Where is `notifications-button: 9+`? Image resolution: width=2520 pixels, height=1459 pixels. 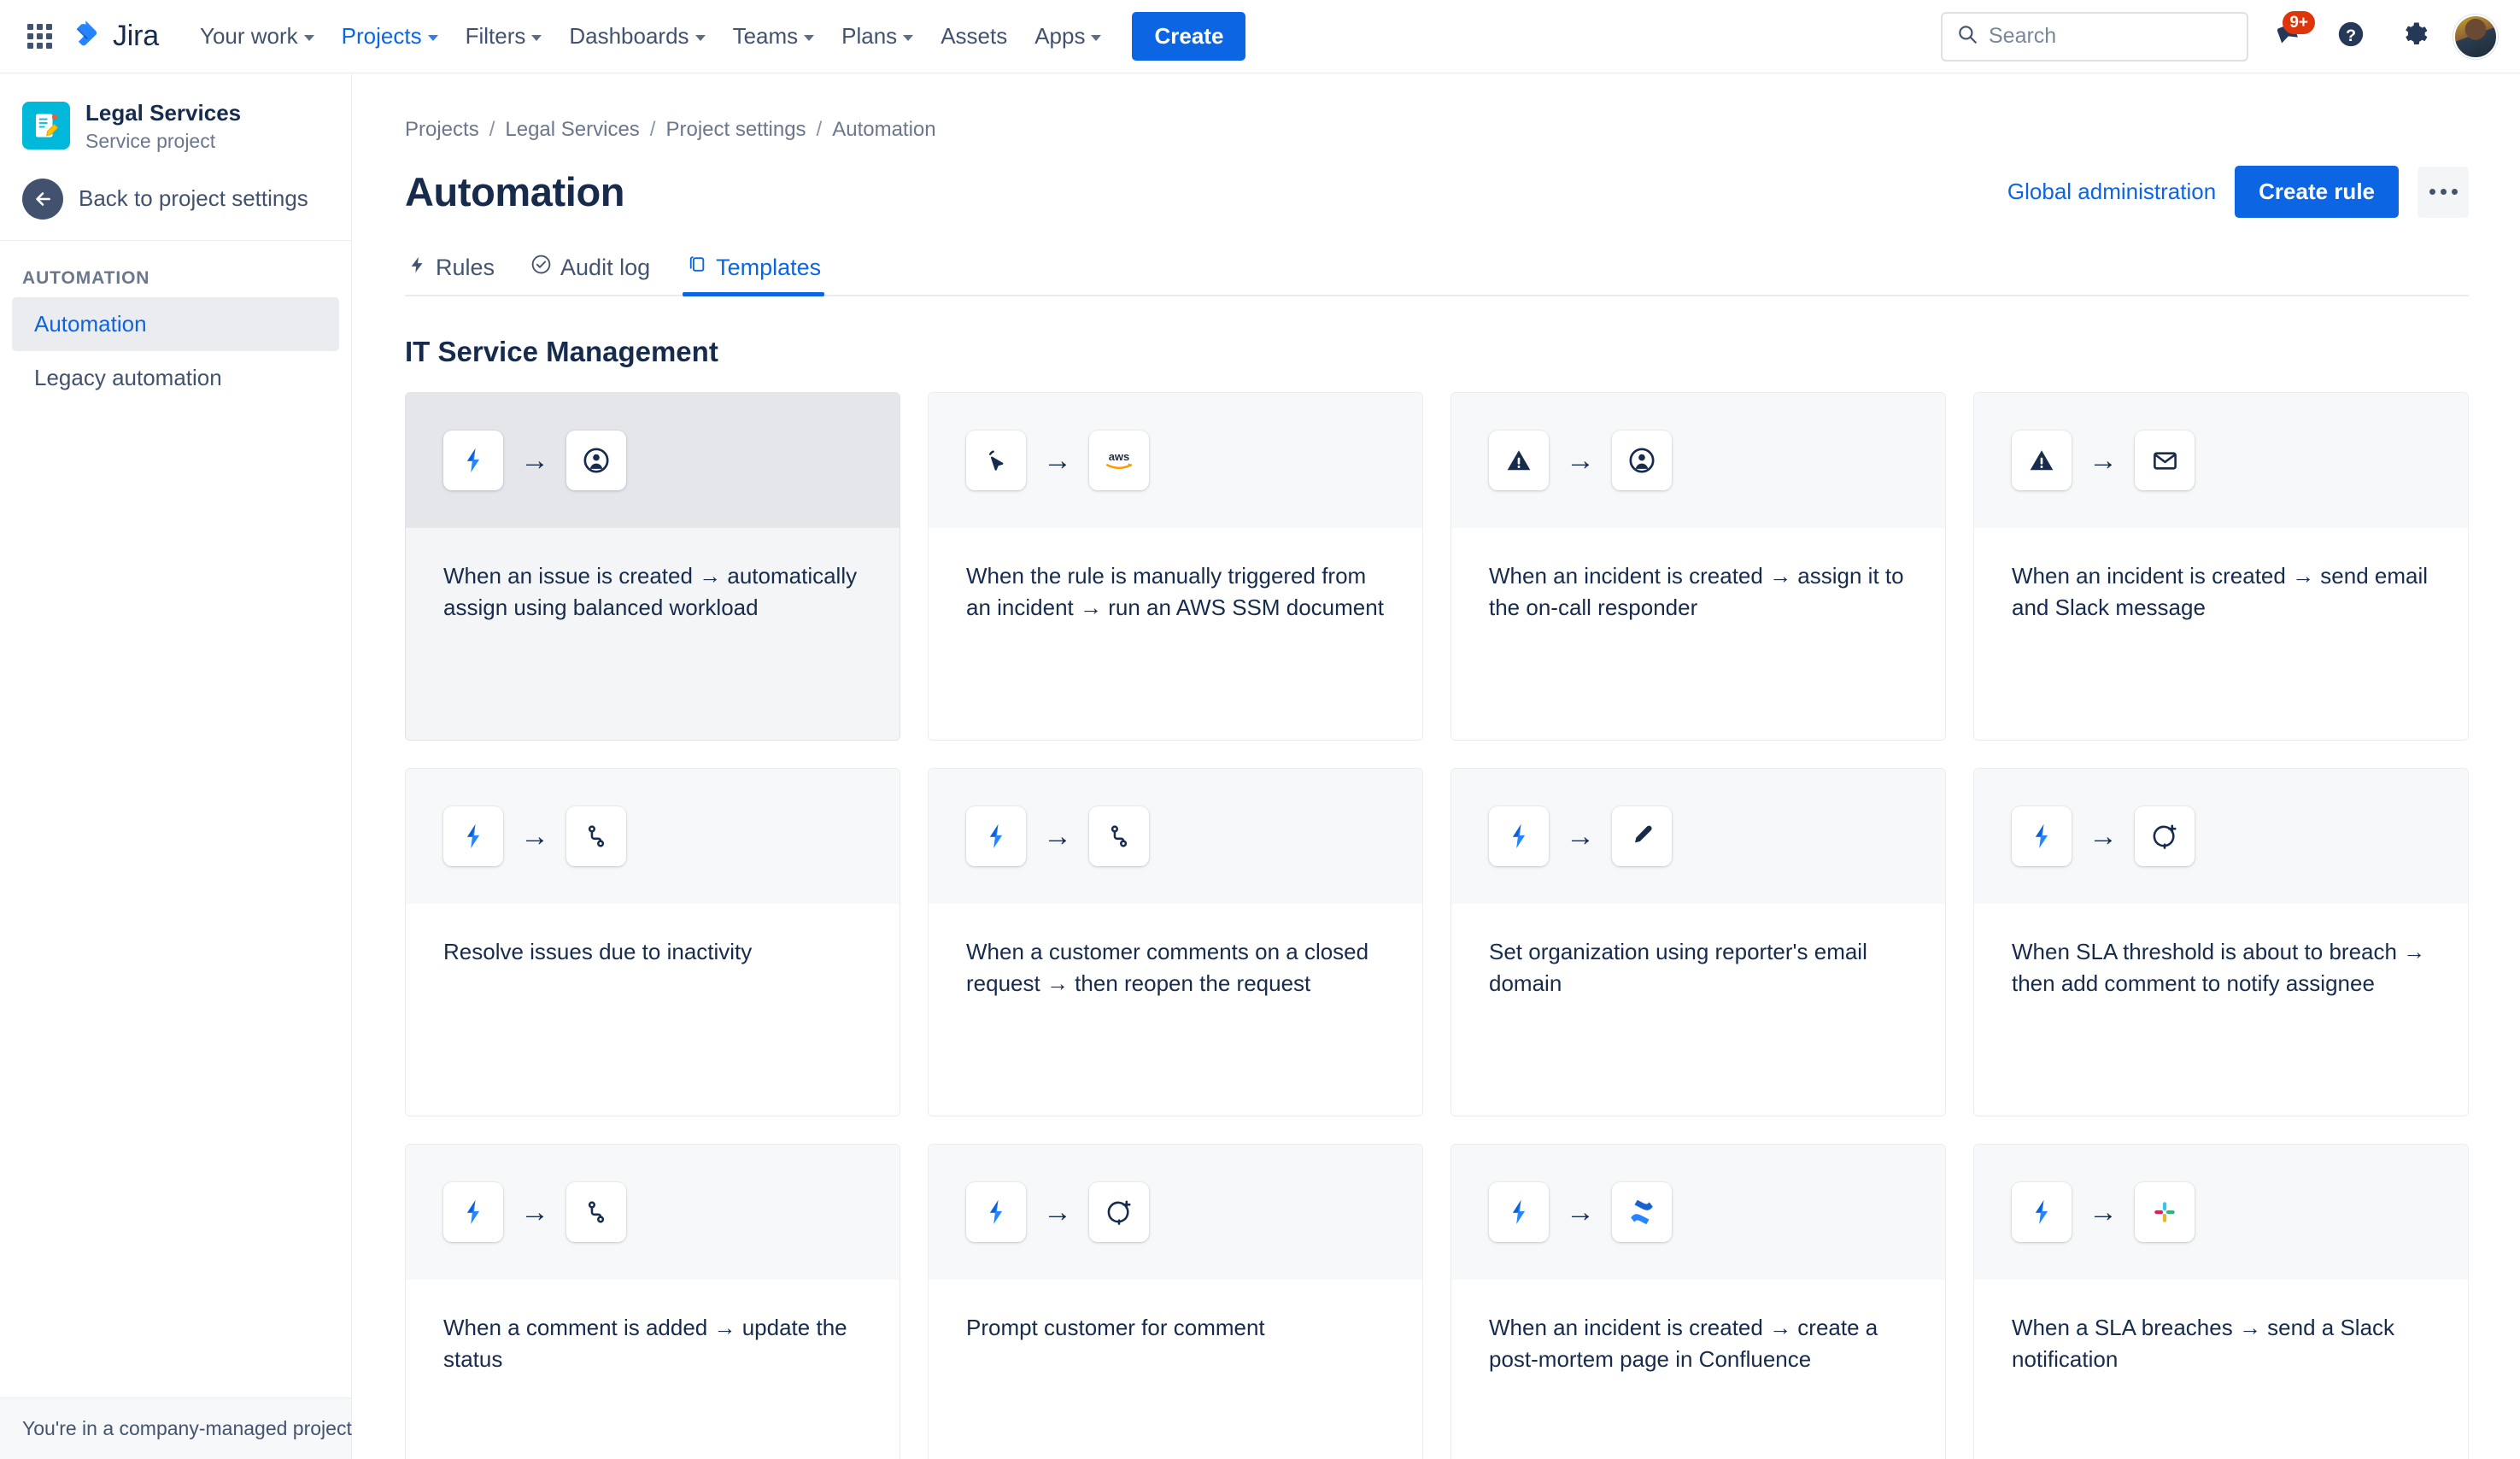
notifications-button: 9+ is located at coordinates (2289, 35).